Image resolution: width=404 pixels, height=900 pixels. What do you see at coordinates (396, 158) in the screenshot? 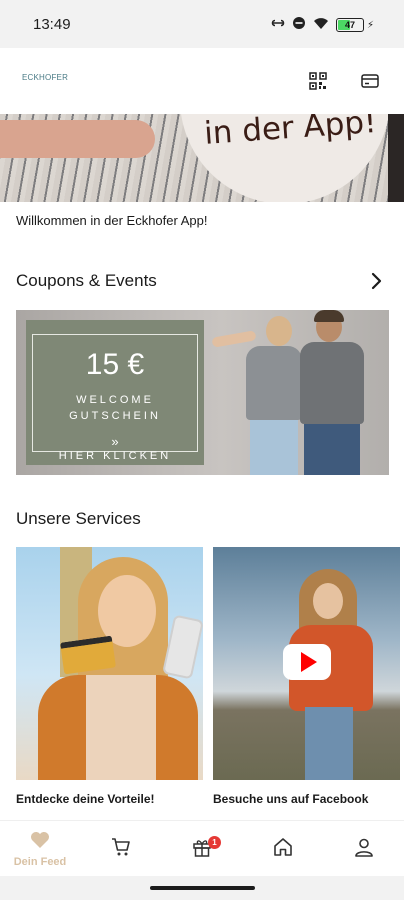
I see `hero-image-edge` at bounding box center [396, 158].